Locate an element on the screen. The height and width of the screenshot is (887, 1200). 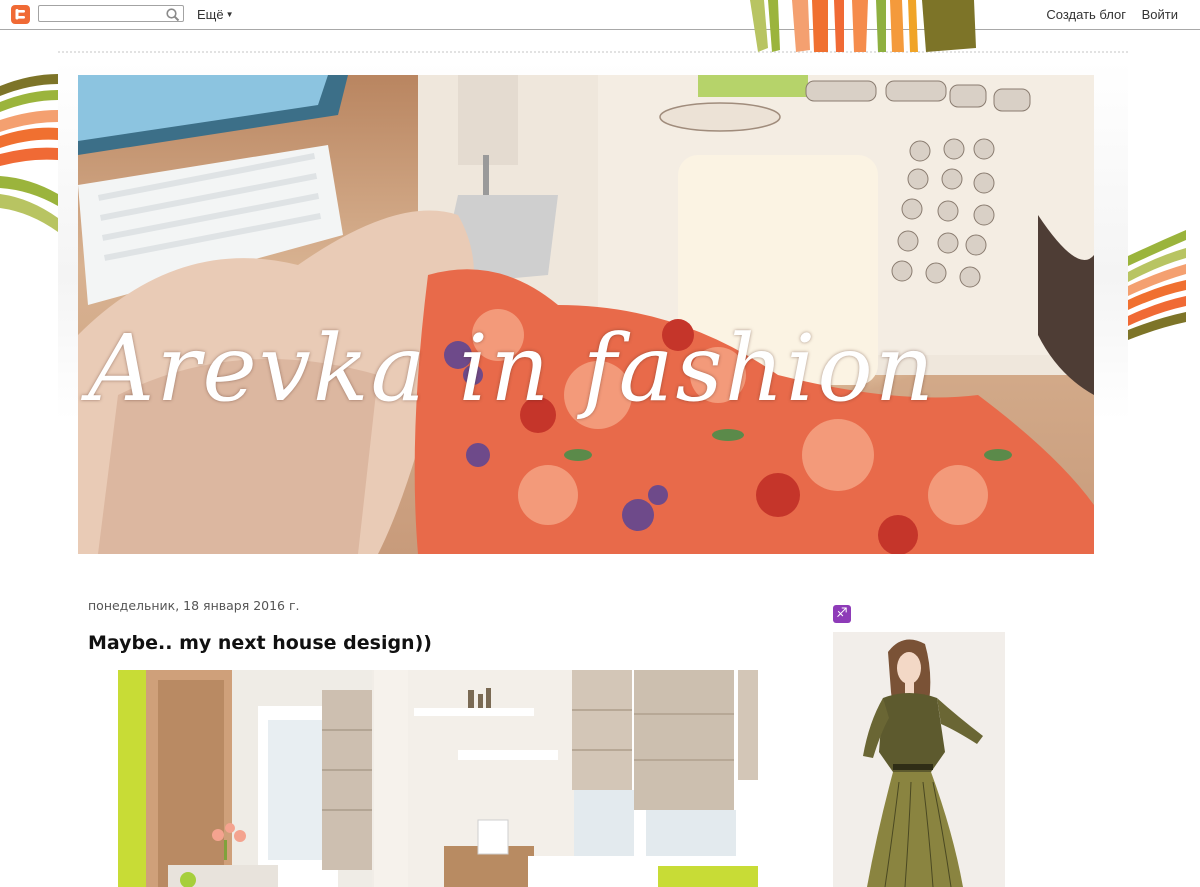
decorative-stripes-right is located at coordinates (1157, 285).